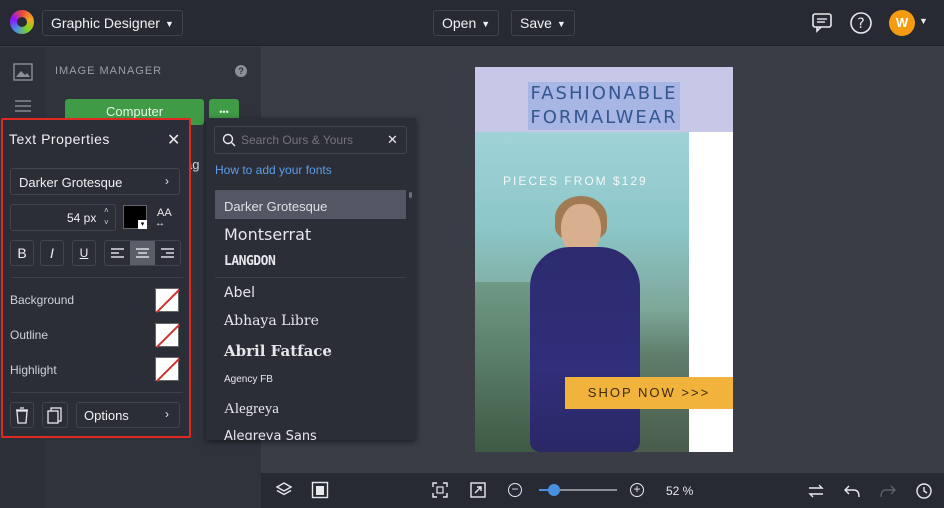  What do you see at coordinates (23, 74) in the screenshot?
I see `image-icon` at bounding box center [23, 74].